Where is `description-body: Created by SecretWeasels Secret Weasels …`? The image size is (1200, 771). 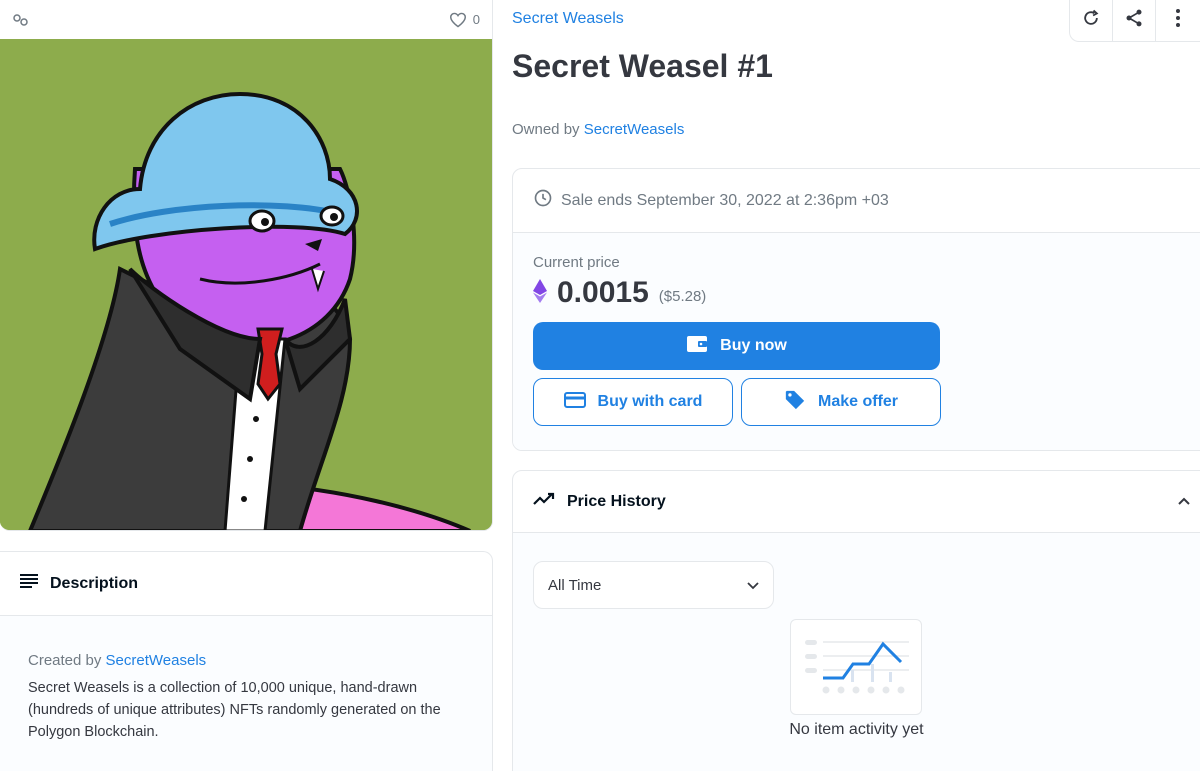 description-body: Created by SecretWeasels Secret Weasels … is located at coordinates (246, 693).